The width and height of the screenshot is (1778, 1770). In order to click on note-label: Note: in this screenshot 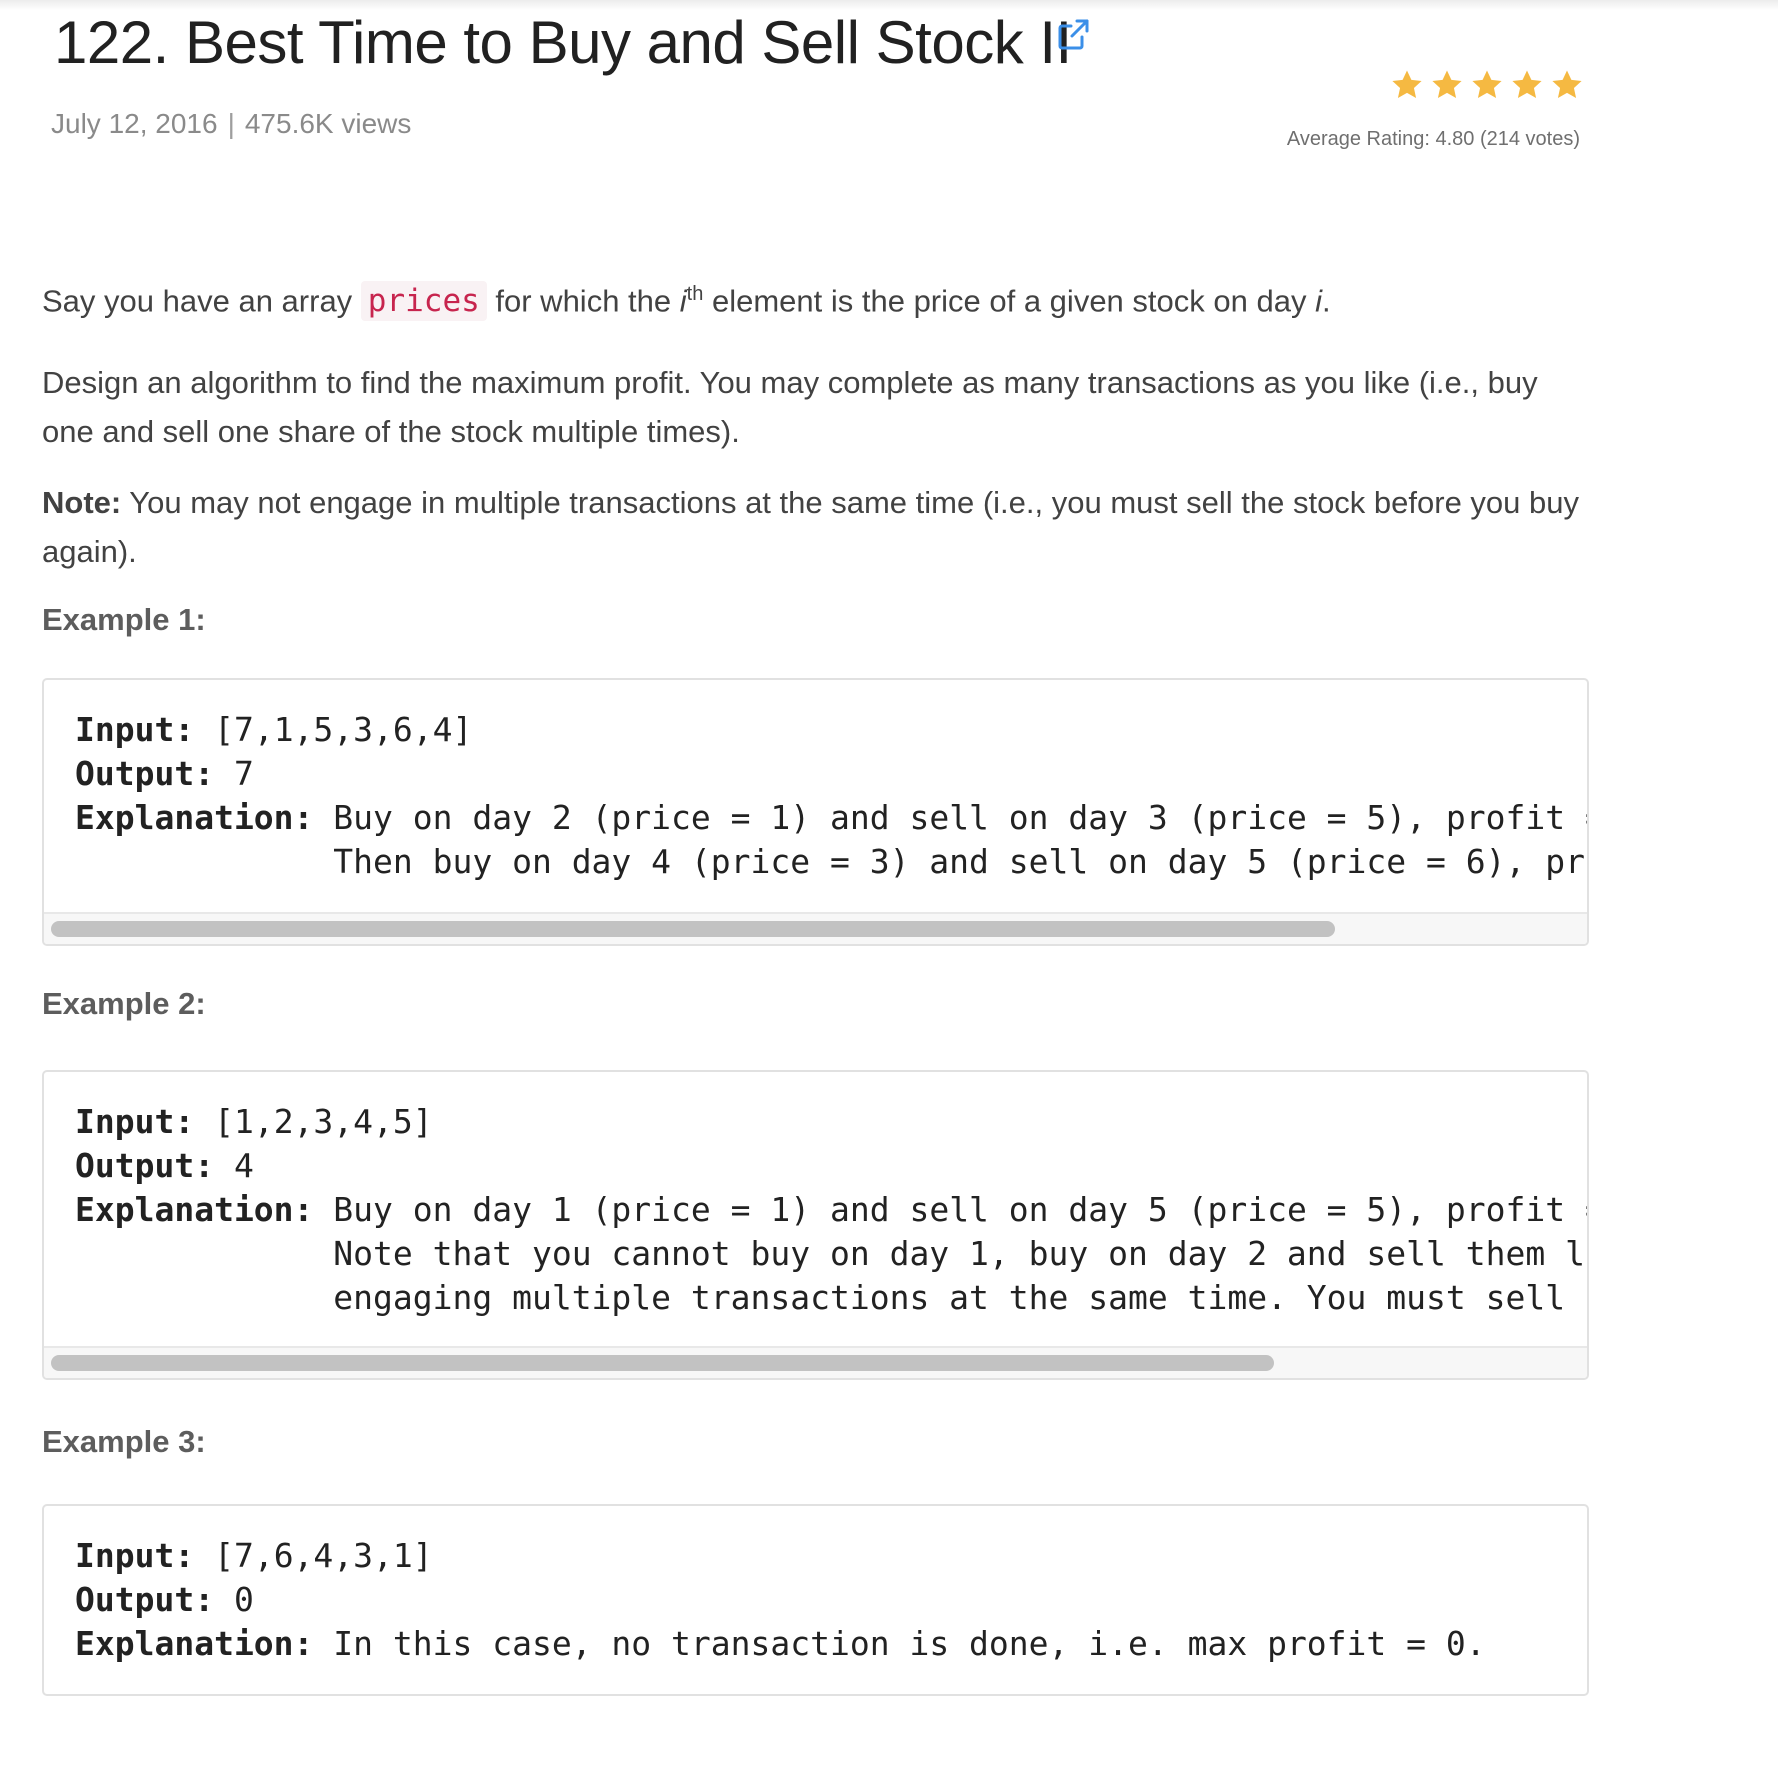, I will do `click(82, 503)`.